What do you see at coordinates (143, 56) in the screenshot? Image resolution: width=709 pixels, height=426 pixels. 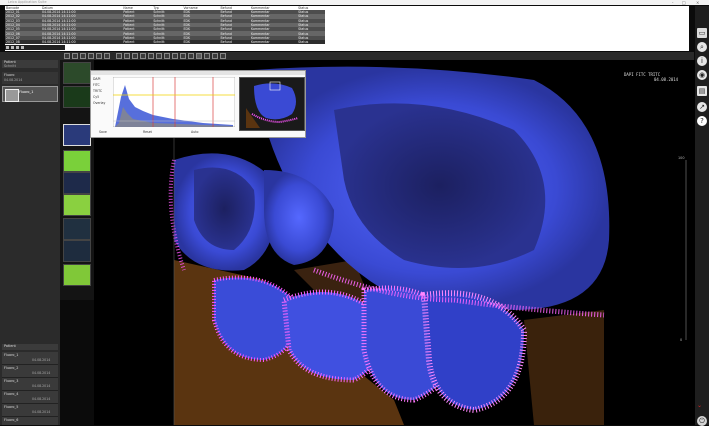 I see `rect-tool-icon` at bounding box center [143, 56].